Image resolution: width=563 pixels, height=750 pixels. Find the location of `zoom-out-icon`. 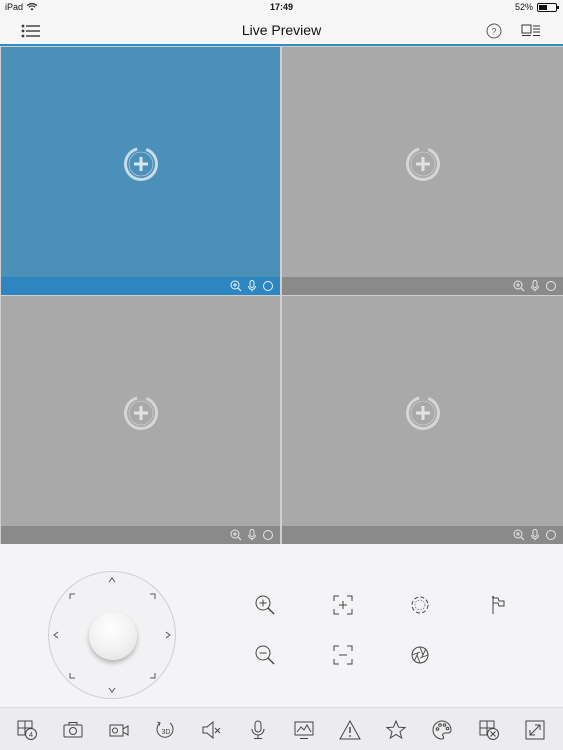

zoom-out-icon is located at coordinates (265, 655).